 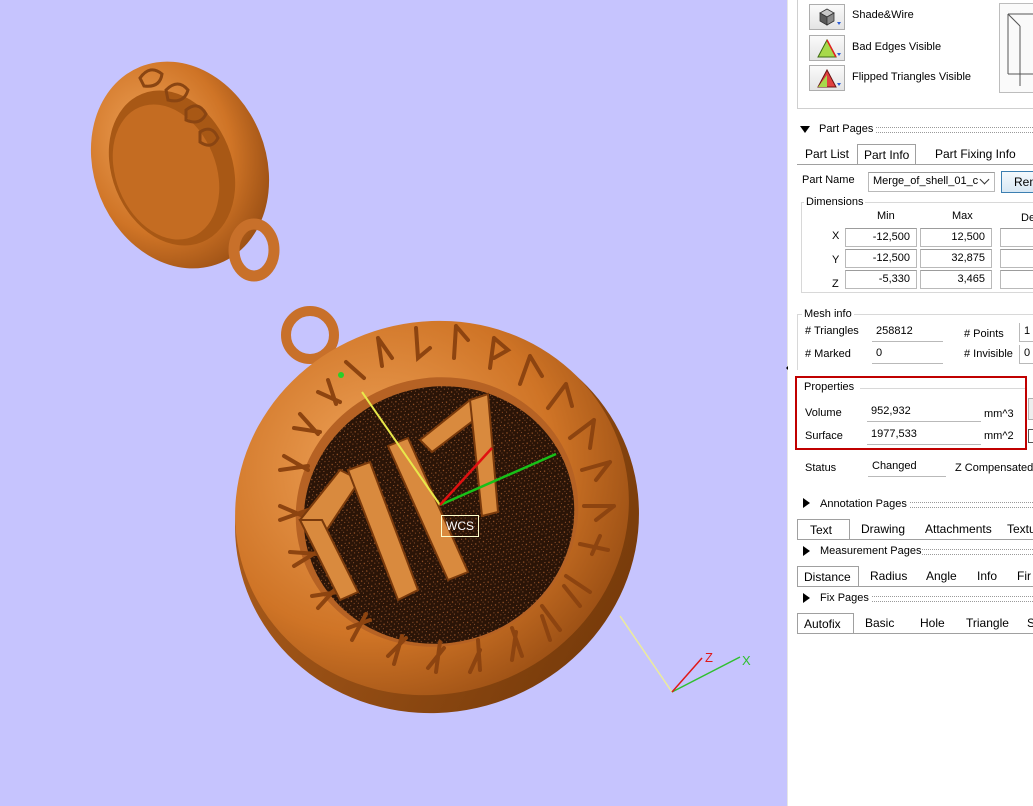 What do you see at coordinates (907, 467) in the screenshot?
I see `status-value: Changed` at bounding box center [907, 467].